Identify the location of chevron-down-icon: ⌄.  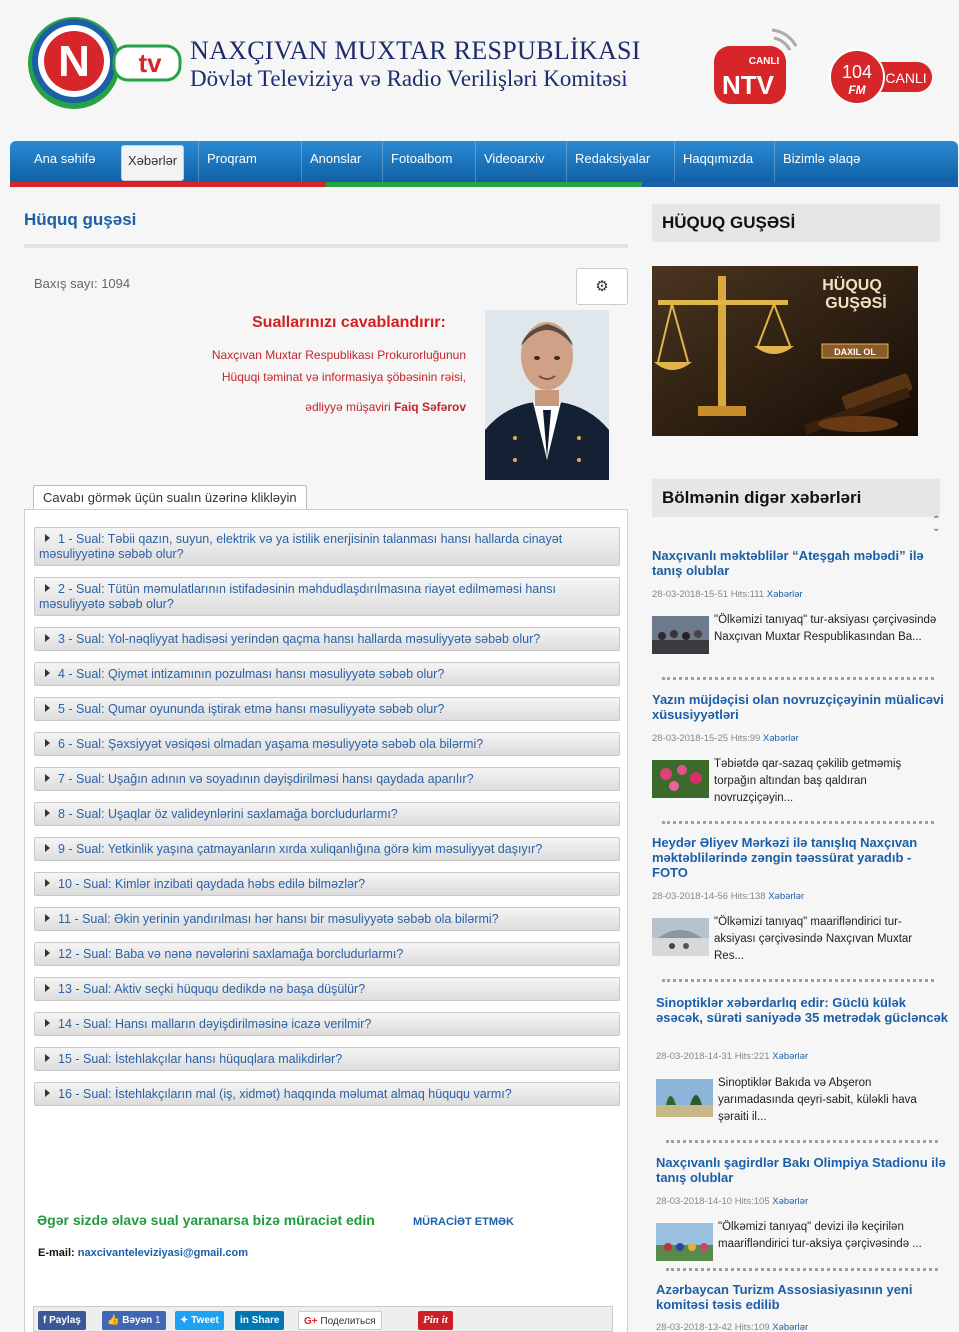
(936, 528).